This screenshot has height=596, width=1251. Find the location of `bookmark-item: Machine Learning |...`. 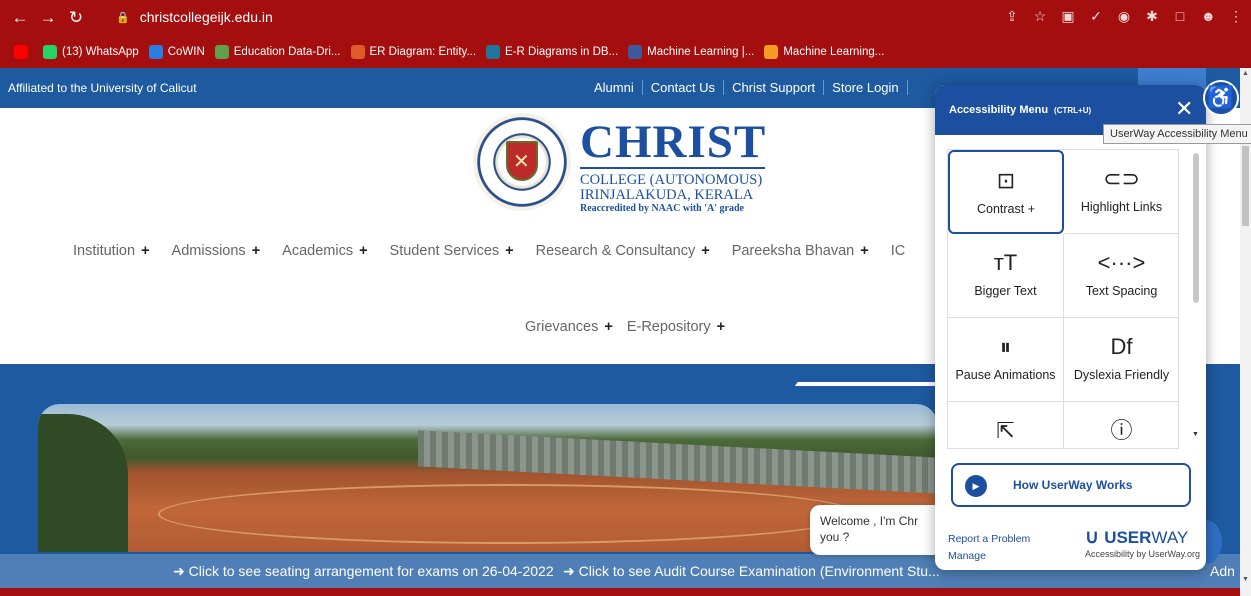

bookmark-item: Machine Learning |... is located at coordinates (691, 52).